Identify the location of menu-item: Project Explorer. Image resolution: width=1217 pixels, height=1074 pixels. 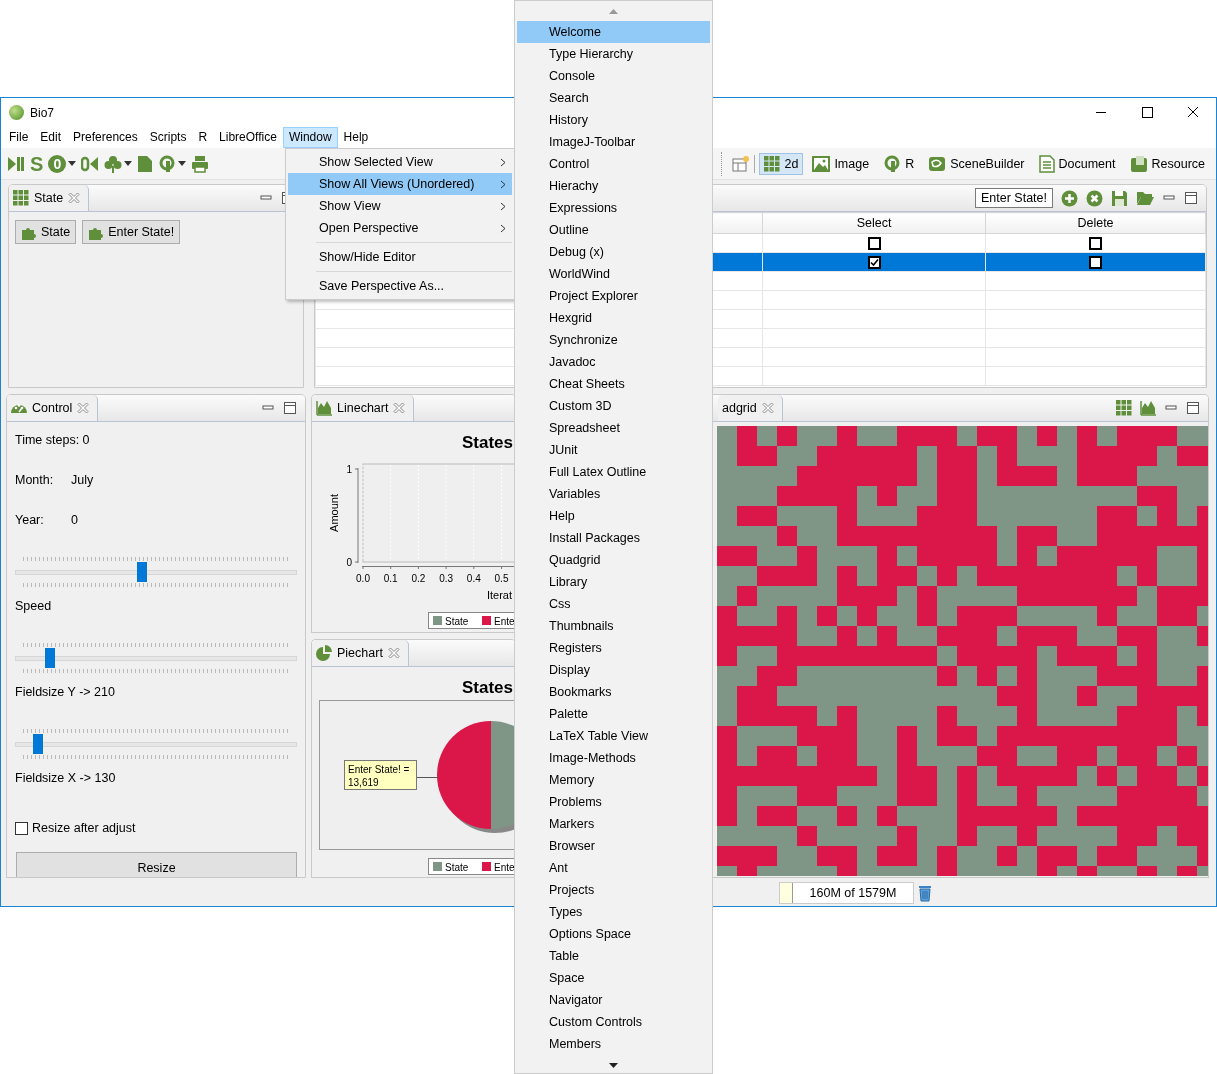
(613, 296).